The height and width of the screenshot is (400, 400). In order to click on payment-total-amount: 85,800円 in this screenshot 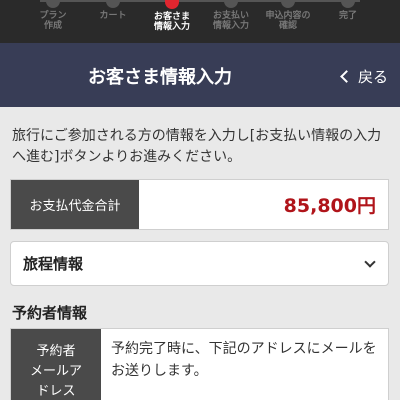, I will do `click(329, 206)`.